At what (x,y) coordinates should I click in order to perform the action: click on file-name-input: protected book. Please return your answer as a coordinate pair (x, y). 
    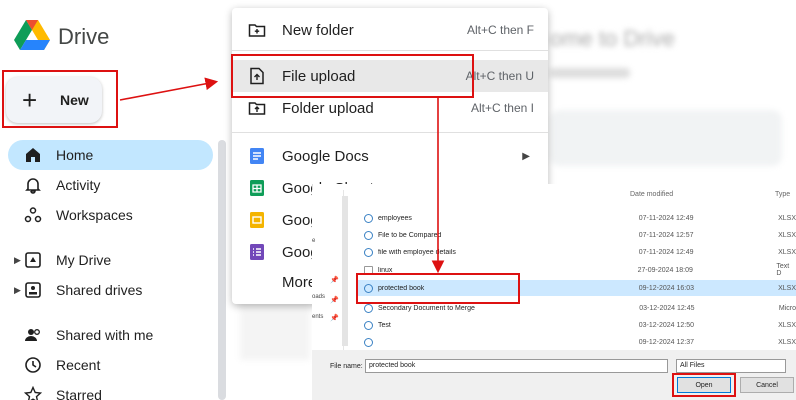
    Looking at the image, I should click on (516, 366).